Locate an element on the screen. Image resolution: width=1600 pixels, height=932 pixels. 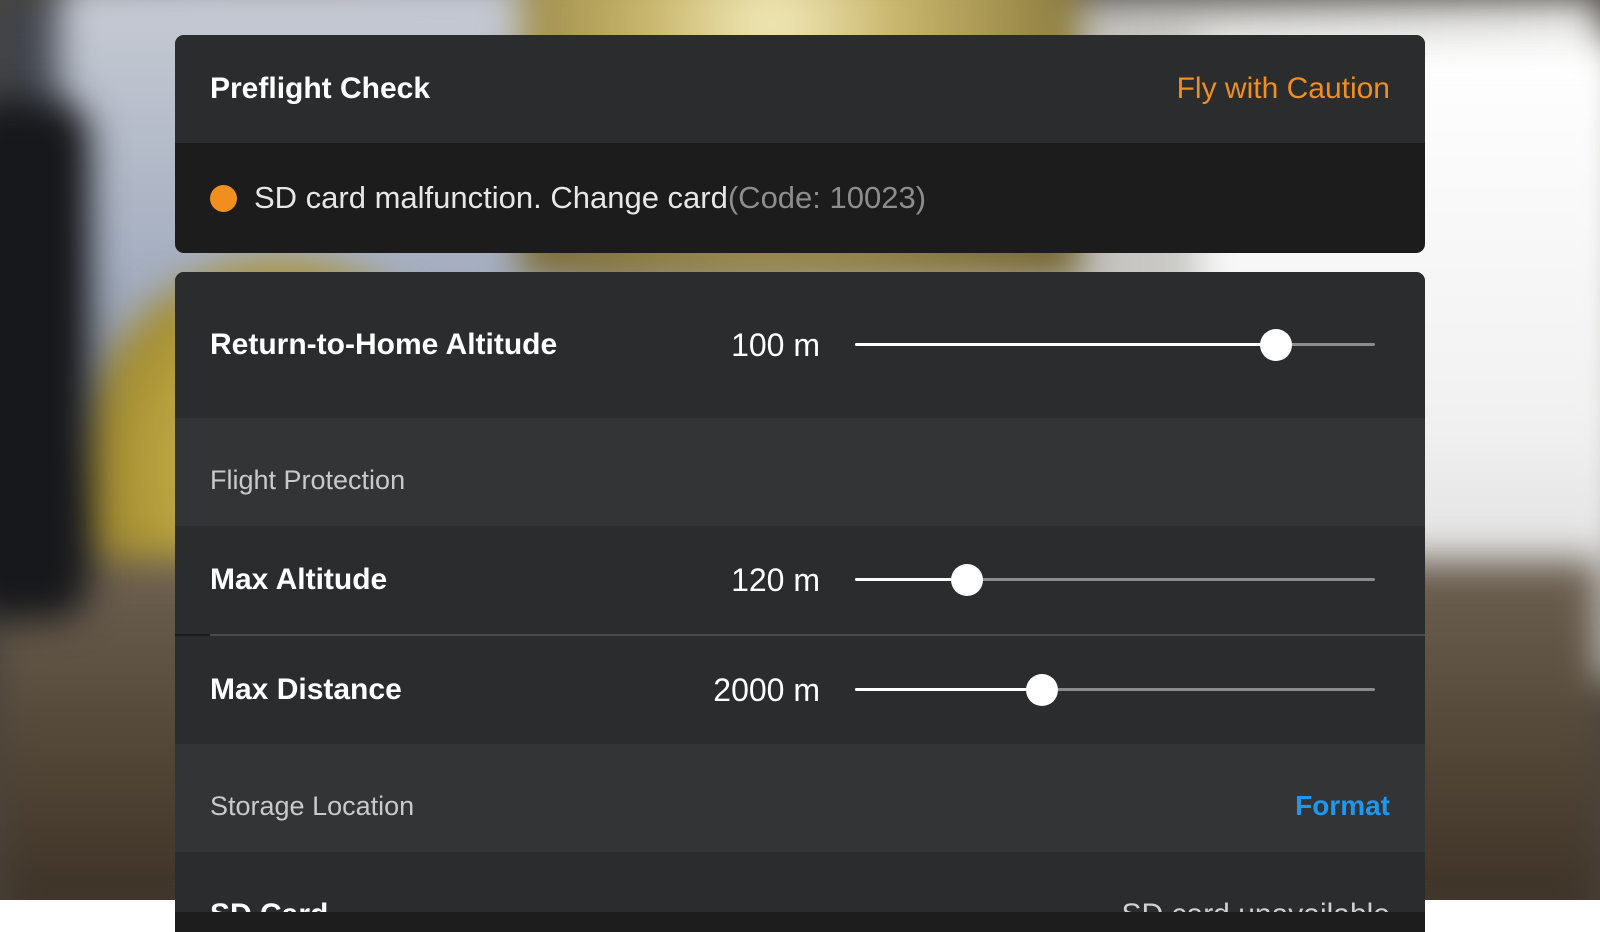
return-to-home-altitude-row: Return-to-Home Altitude 100 m is located at coordinates (800, 345).